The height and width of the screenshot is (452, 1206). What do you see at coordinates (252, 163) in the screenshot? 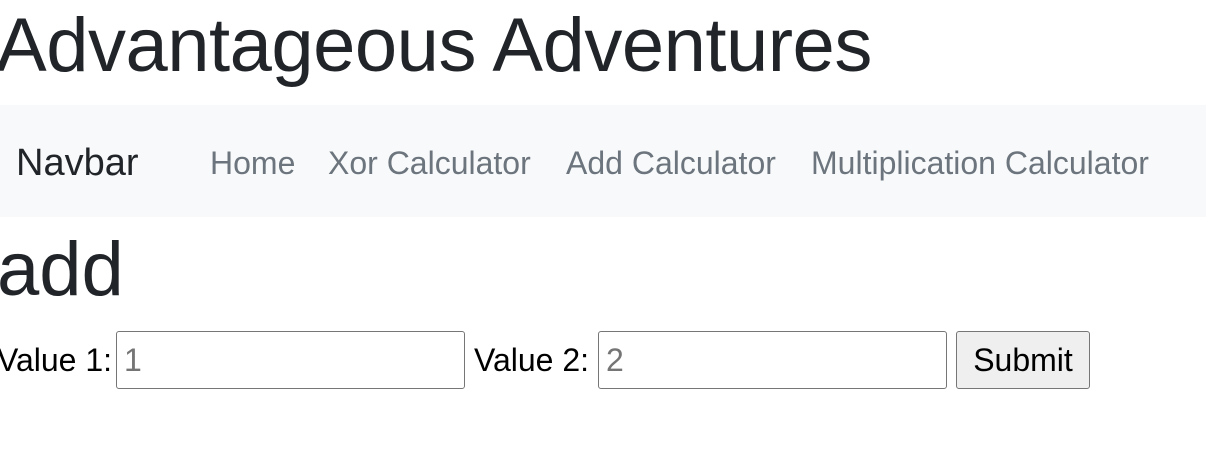
I see `nav-link-home: Home` at bounding box center [252, 163].